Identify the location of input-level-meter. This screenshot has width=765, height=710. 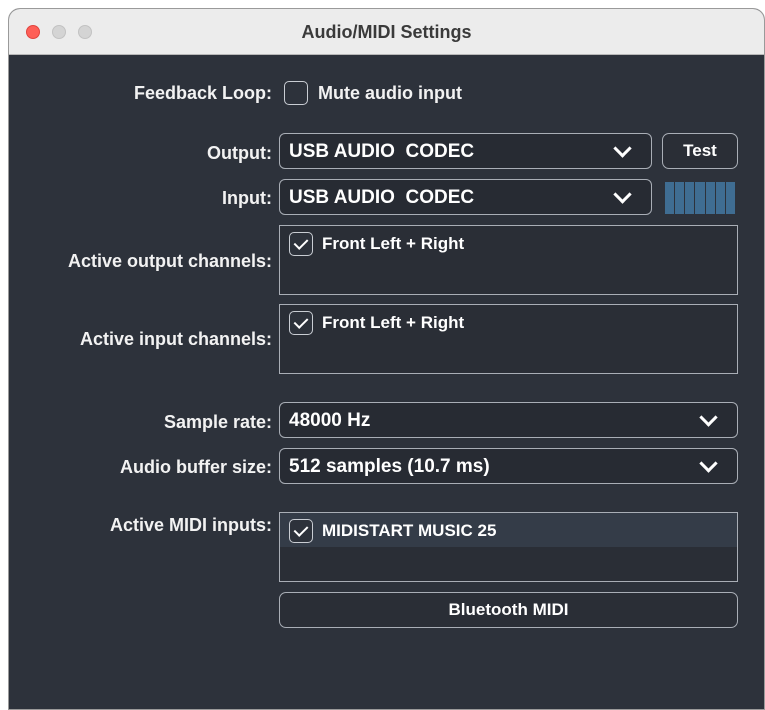
(700, 198).